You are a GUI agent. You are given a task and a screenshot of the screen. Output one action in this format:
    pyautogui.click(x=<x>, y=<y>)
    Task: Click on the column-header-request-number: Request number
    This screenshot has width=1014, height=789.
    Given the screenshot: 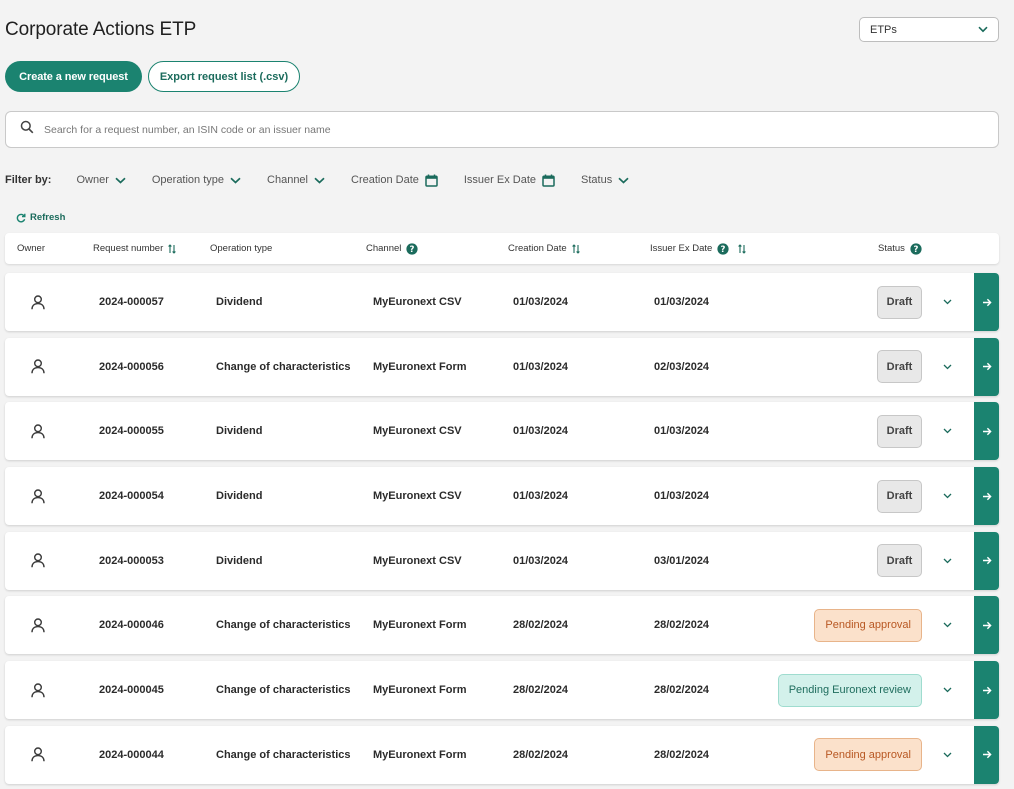 What is the action you would take?
    pyautogui.click(x=135, y=248)
    